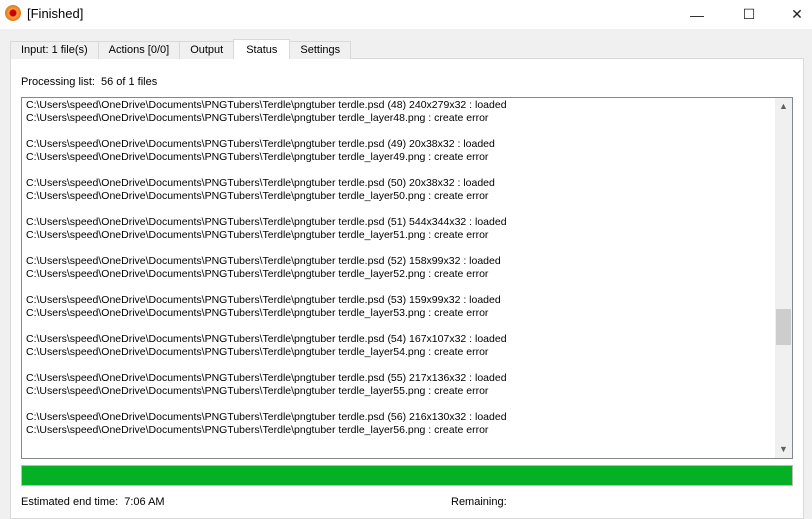  What do you see at coordinates (58, 82) in the screenshot?
I see `processing-label: Processing list:` at bounding box center [58, 82].